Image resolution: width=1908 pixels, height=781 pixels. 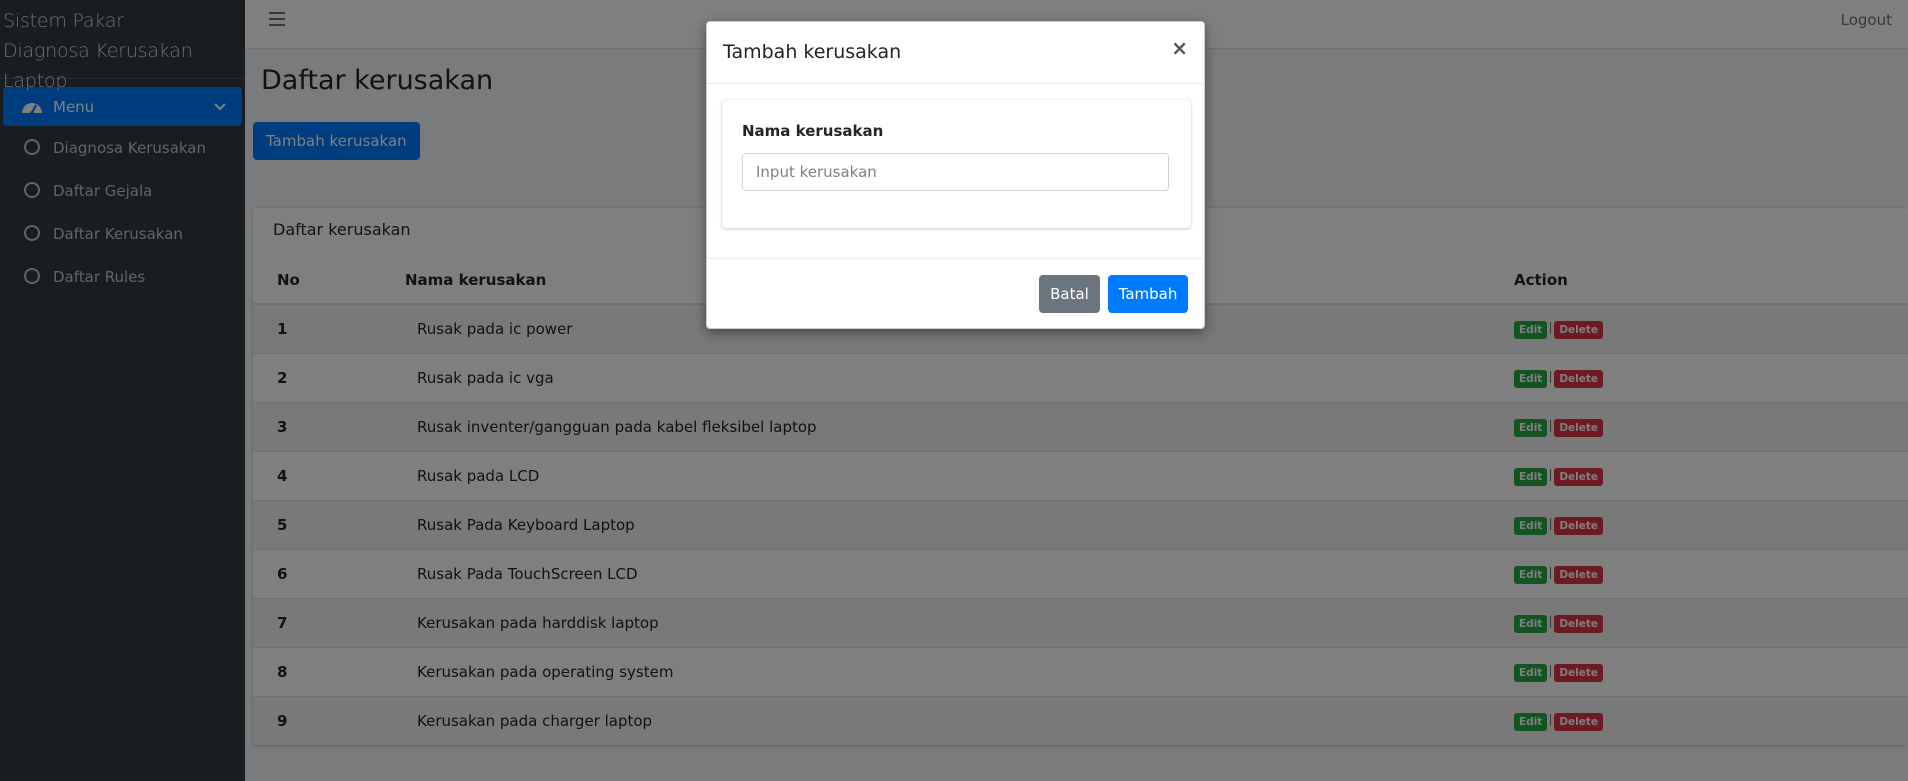 I want to click on cancel-button: Batal, so click(x=1069, y=294).